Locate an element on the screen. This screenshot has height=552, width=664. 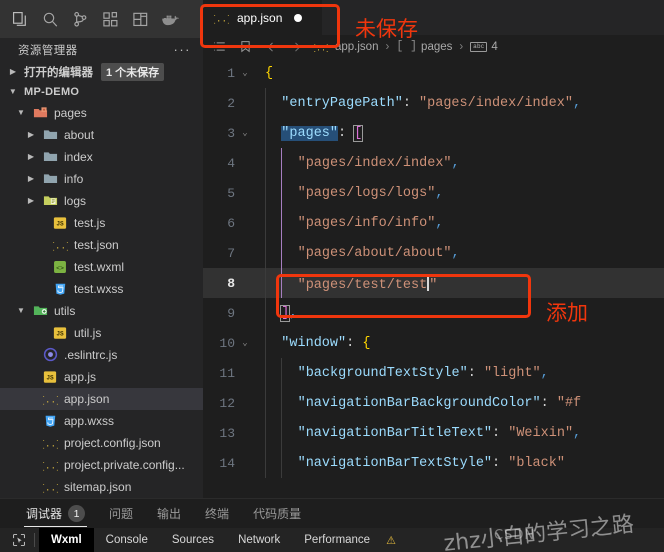
tree-item-label: logs is located at coordinates (75, 200).